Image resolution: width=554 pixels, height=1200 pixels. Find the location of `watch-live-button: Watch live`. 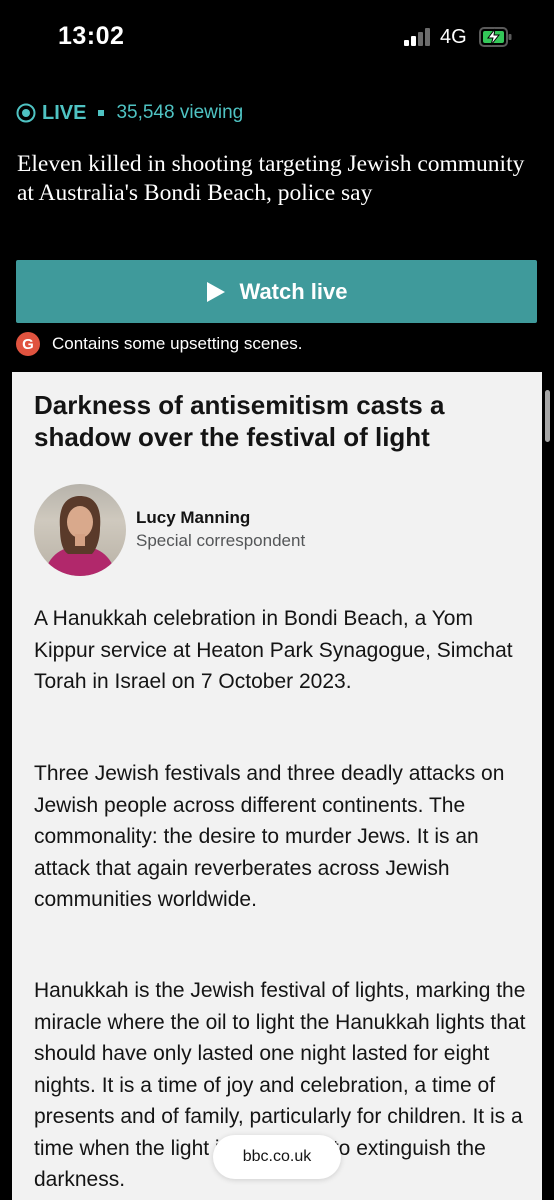

watch-live-button: Watch live is located at coordinates (276, 291).